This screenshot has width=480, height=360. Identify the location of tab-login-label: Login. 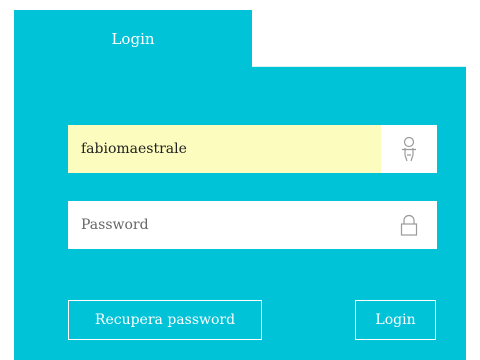
(133, 38).